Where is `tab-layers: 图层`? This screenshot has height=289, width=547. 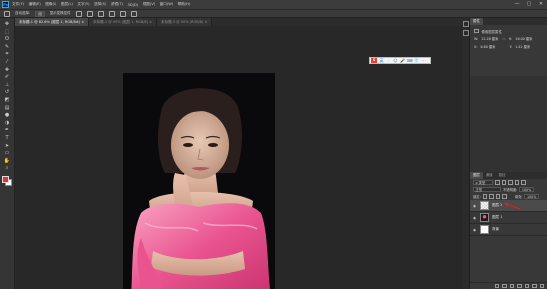
tab-layers: 图层 is located at coordinates (476, 175).